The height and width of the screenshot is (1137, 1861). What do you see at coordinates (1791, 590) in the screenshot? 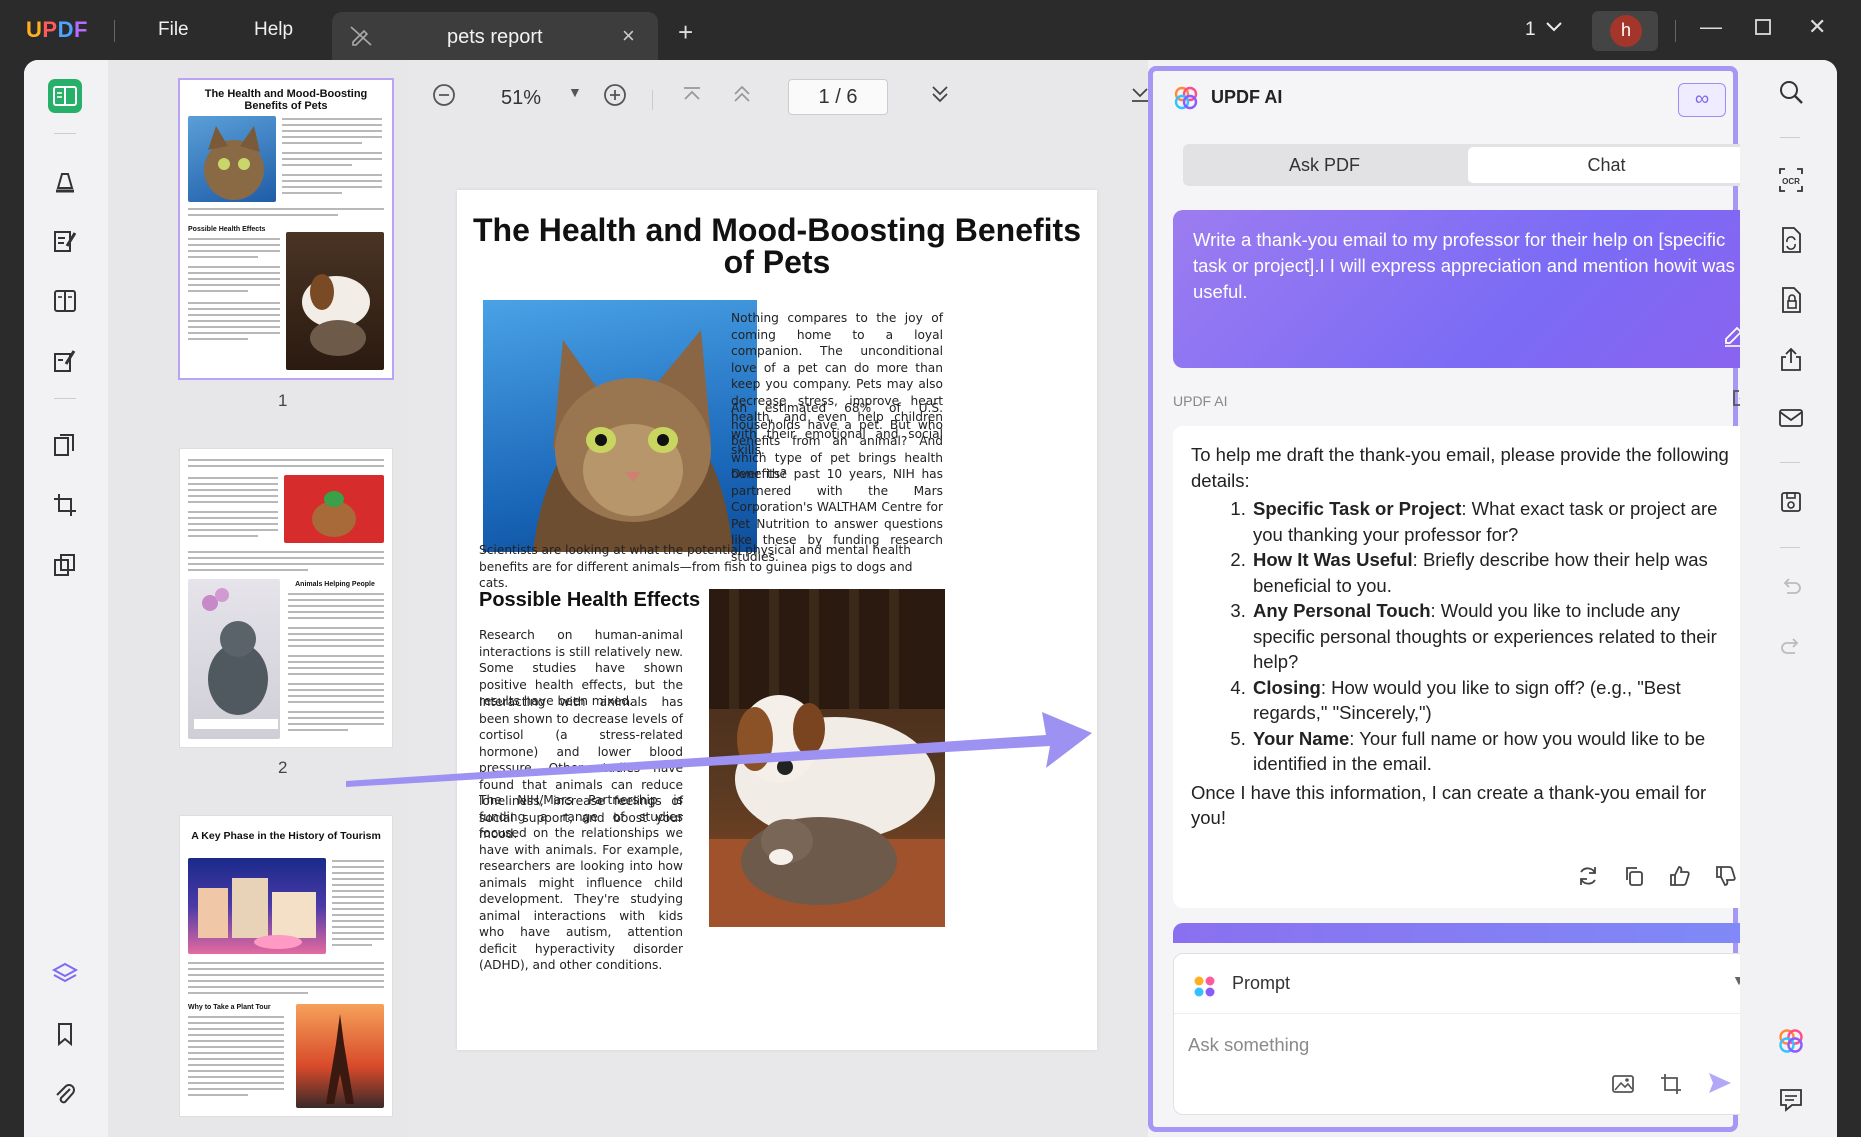
I see `undo-icon` at bounding box center [1791, 590].